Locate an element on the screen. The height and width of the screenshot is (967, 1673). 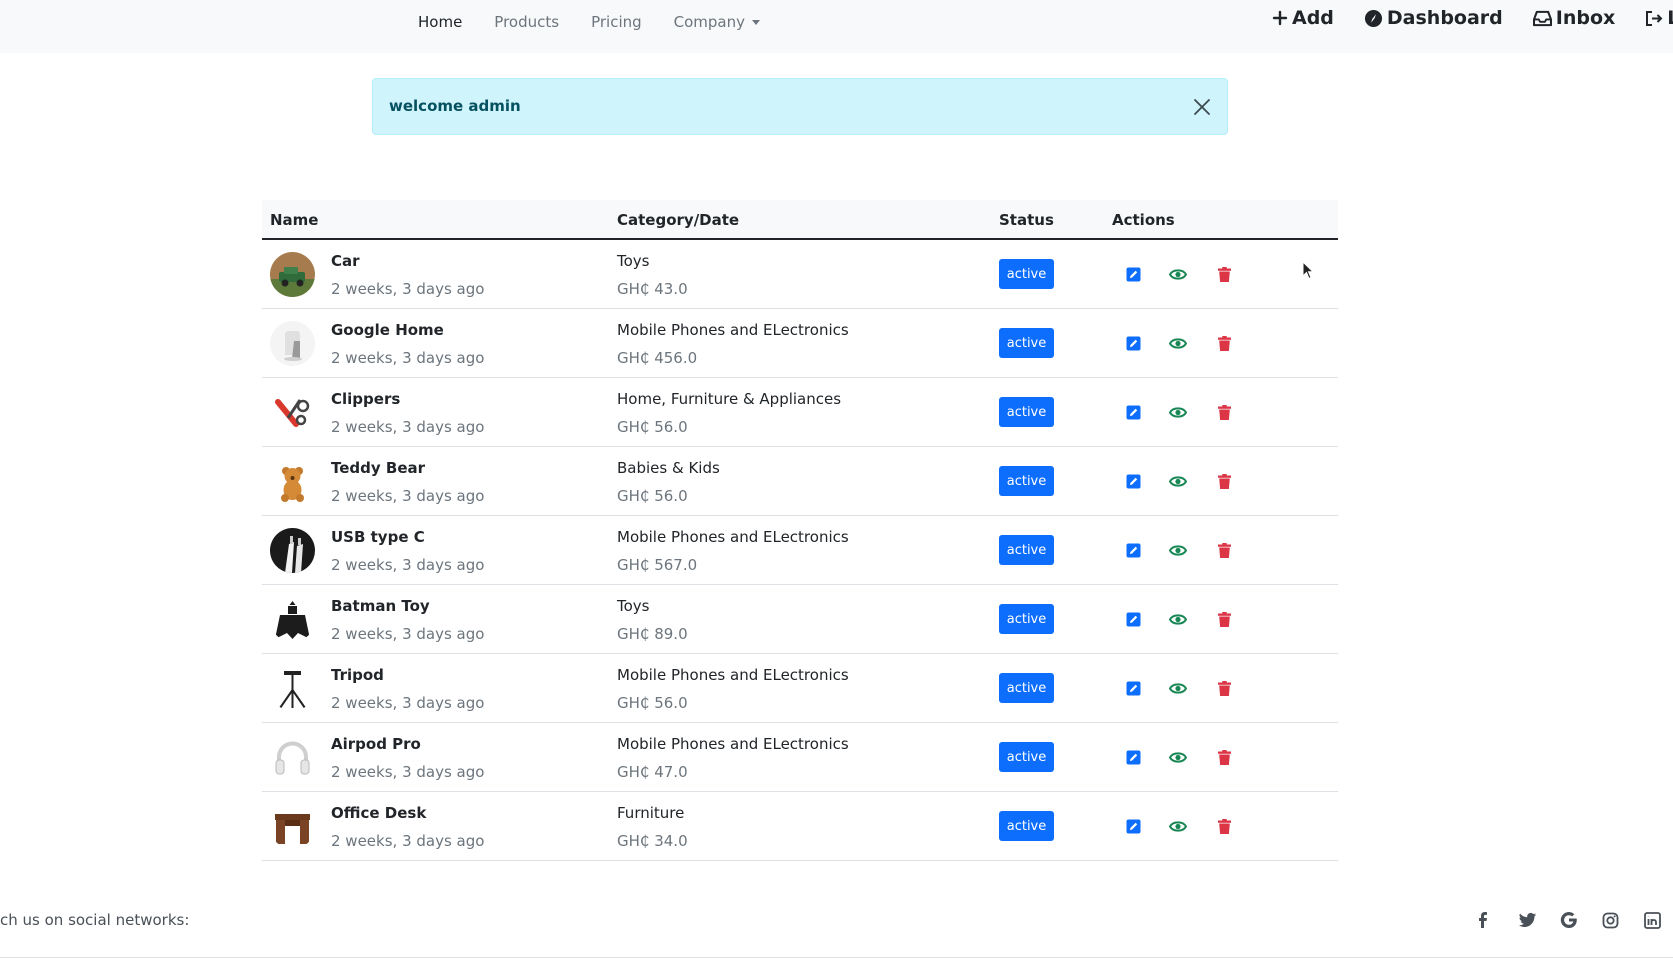
nav-home-link: Home is located at coordinates (440, 22).